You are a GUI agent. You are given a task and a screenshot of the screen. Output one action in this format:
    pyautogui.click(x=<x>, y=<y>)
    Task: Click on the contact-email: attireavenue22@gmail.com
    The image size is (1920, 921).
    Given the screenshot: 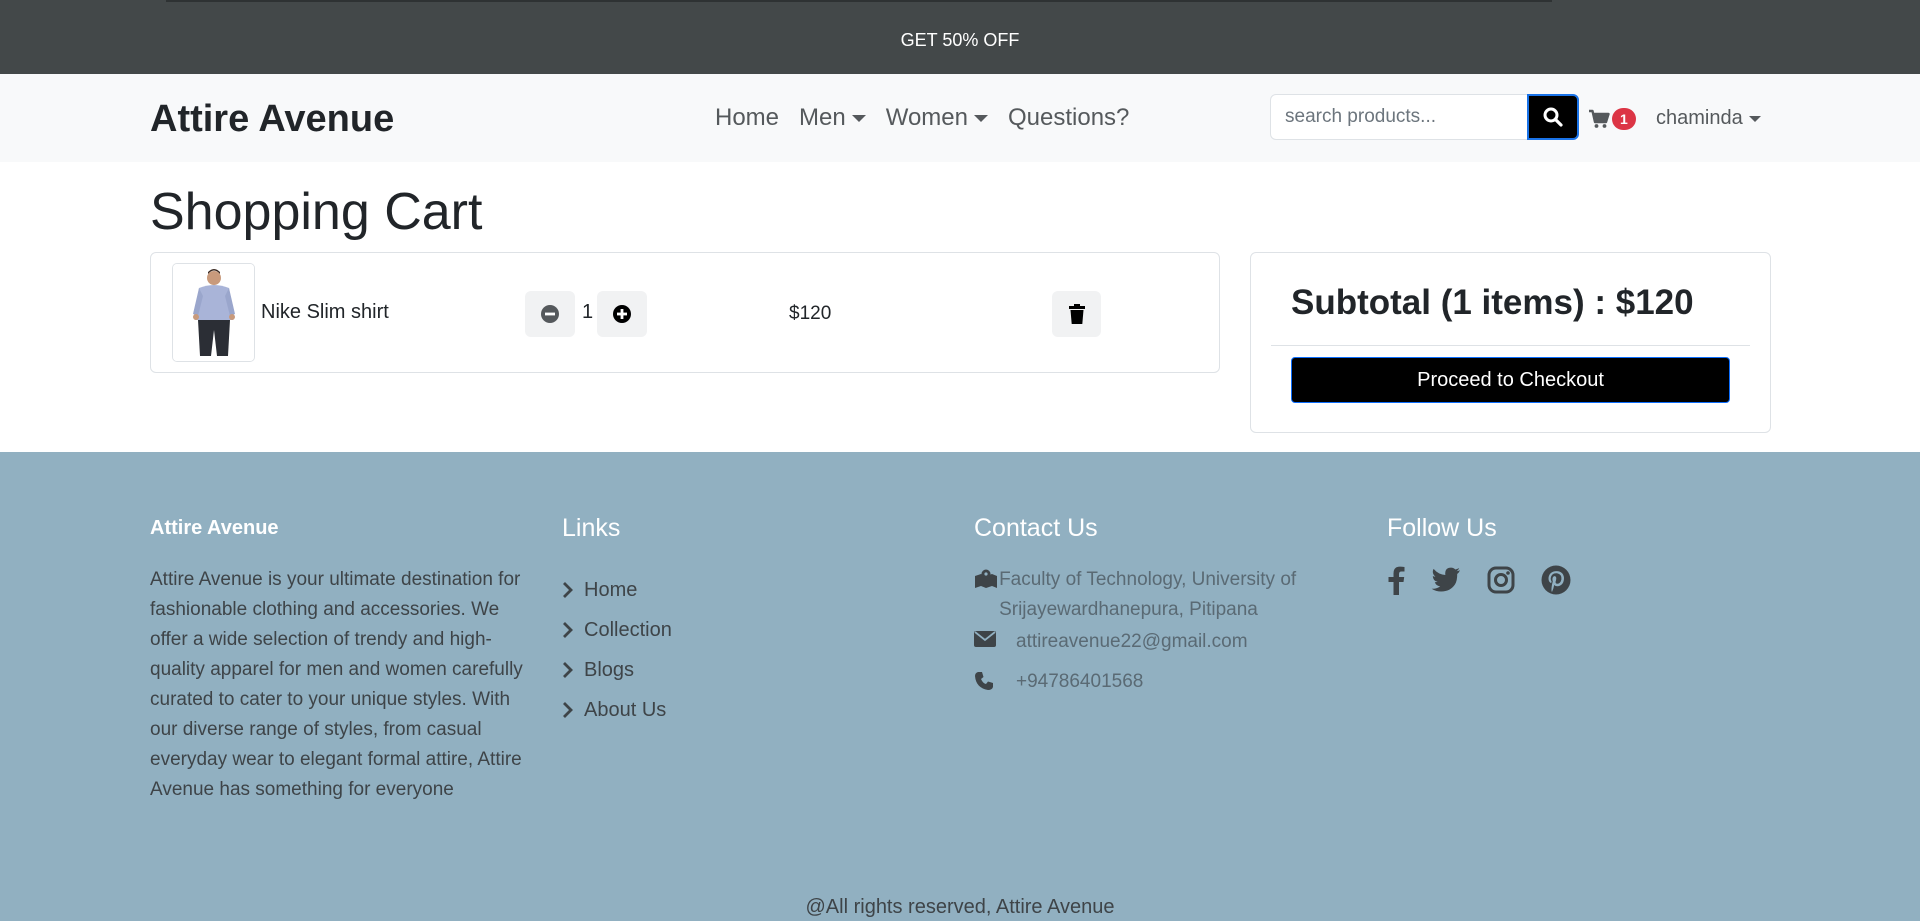 What is the action you would take?
    pyautogui.click(x=1111, y=642)
    